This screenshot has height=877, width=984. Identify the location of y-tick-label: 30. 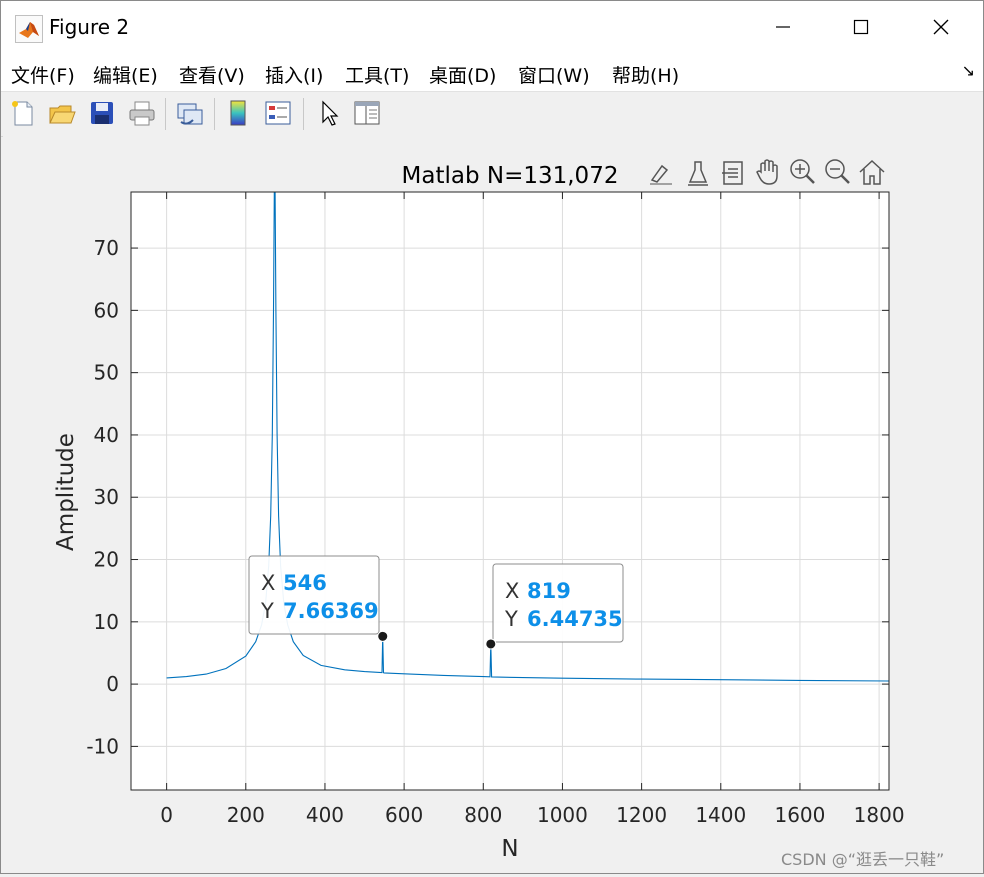
(106, 497).